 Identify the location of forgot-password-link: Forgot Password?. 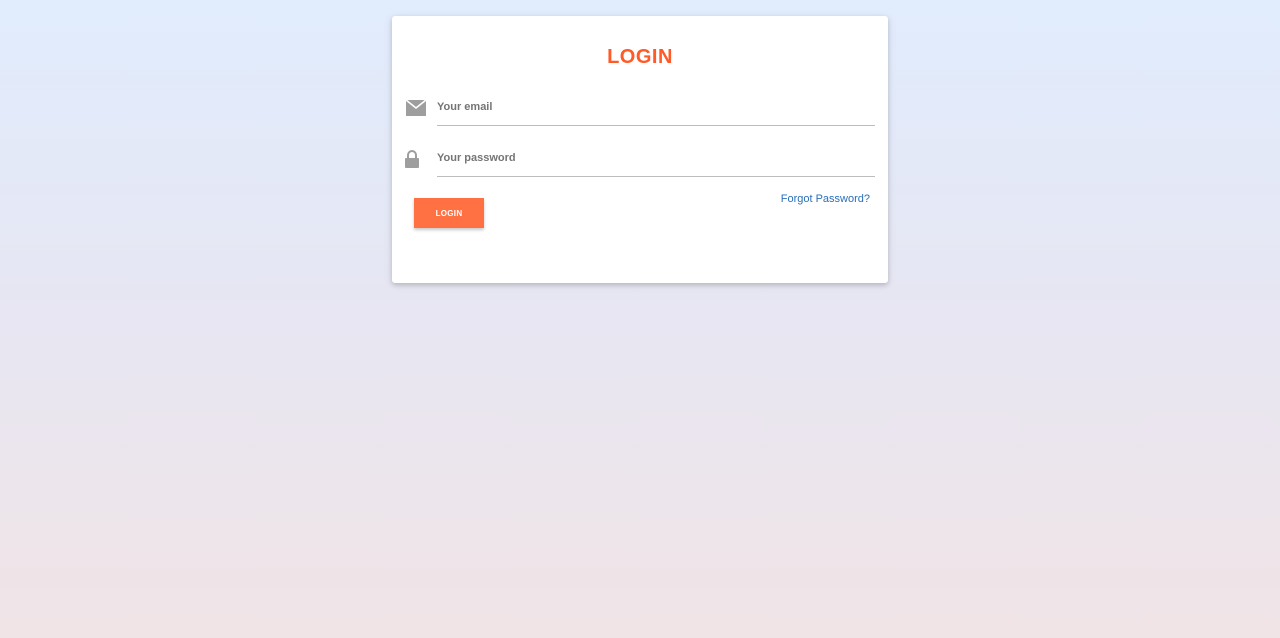
(825, 199).